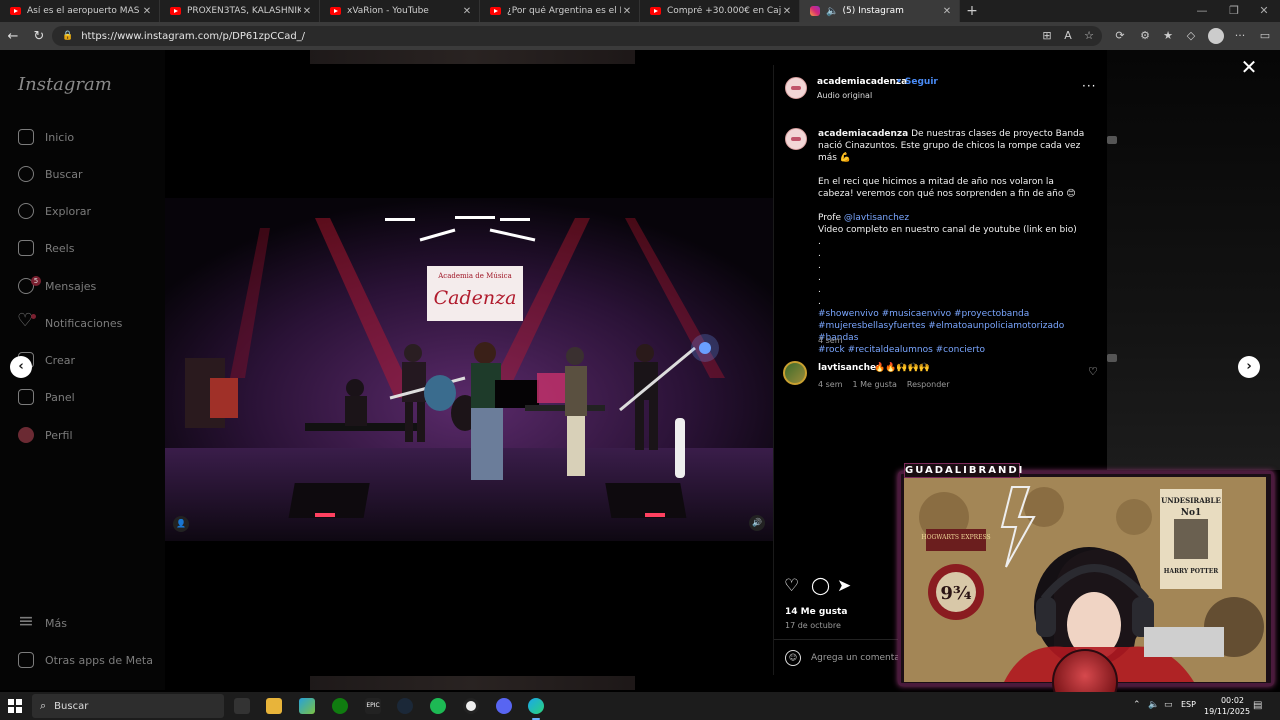 This screenshot has width=1280, height=720. What do you see at coordinates (1265, 36) in the screenshot?
I see `sidebar-toggle-icon: ▭` at bounding box center [1265, 36].